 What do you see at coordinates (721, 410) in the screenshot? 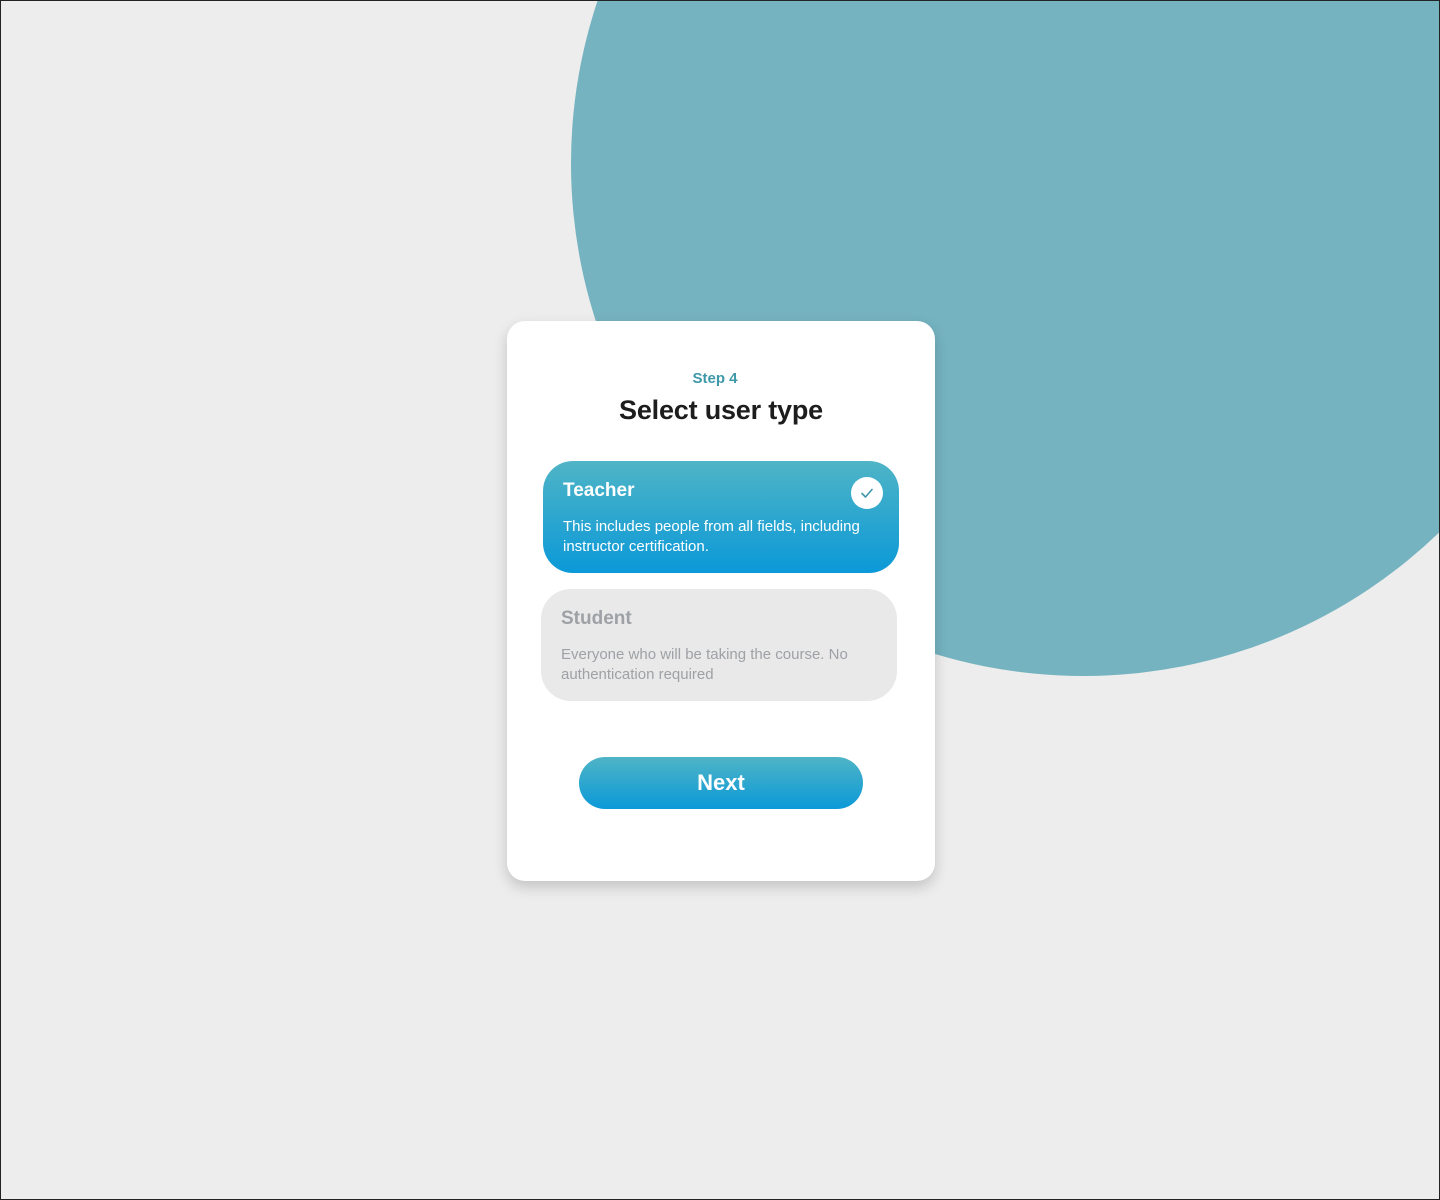
I see `page-title: Select user type` at bounding box center [721, 410].